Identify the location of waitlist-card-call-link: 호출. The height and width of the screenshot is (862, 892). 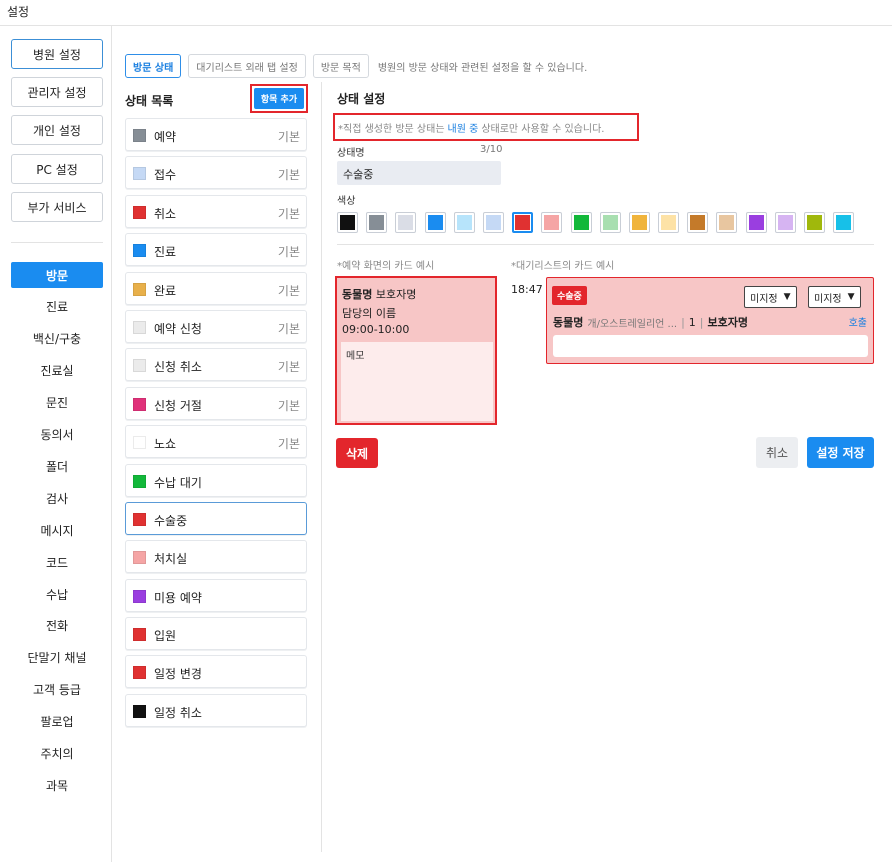
(858, 321).